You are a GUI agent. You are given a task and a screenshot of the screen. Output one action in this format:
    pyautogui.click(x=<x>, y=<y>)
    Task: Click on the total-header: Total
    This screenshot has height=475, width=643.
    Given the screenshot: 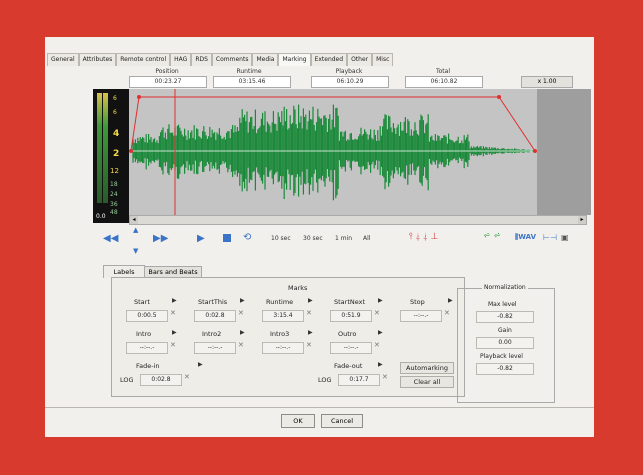 What is the action you would take?
    pyautogui.click(x=442, y=71)
    